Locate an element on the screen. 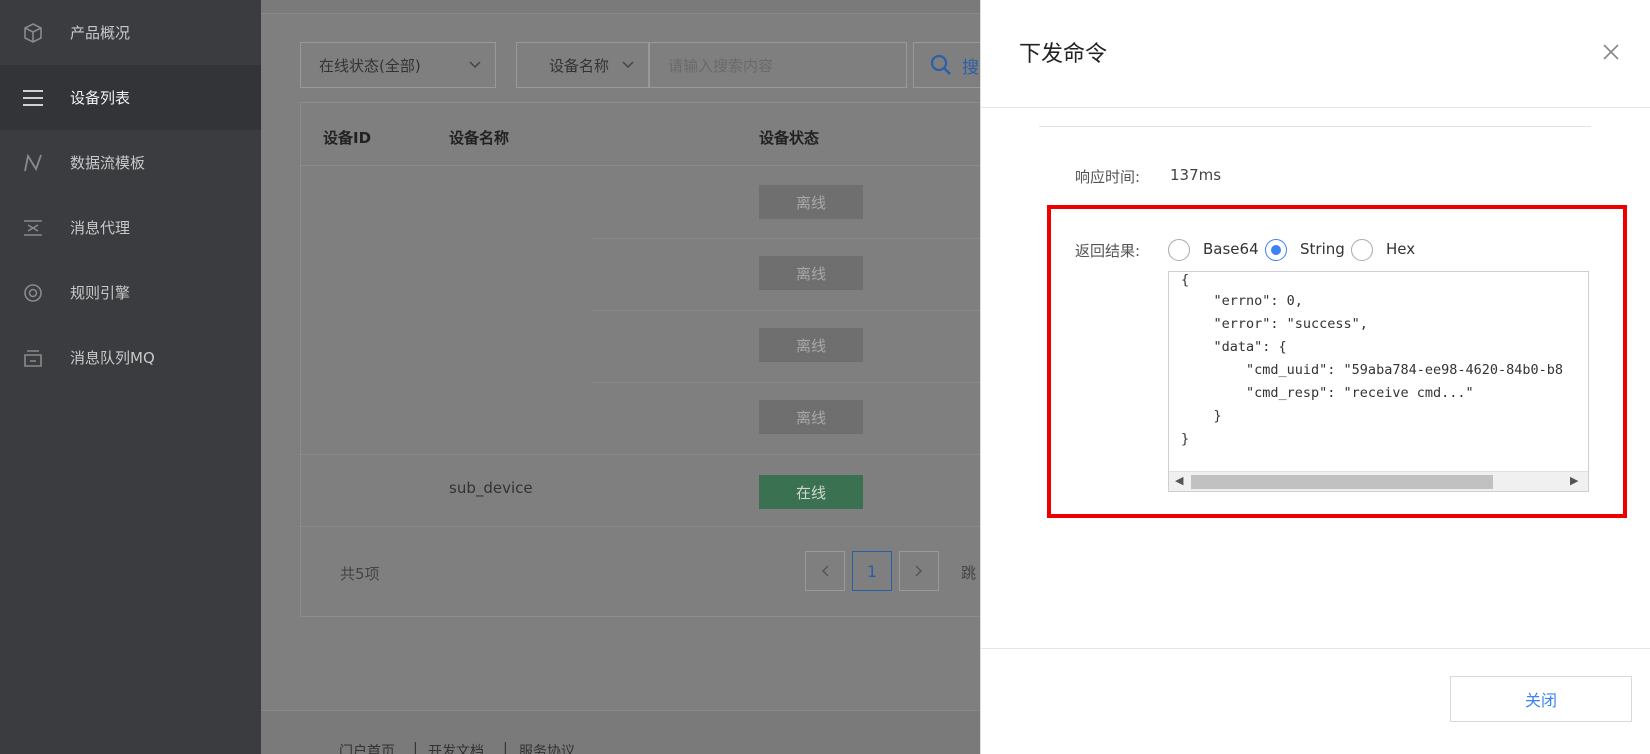 This screenshot has width=1650, height=754. sidebar-item-device-list: 设备列表 is located at coordinates (130, 97).